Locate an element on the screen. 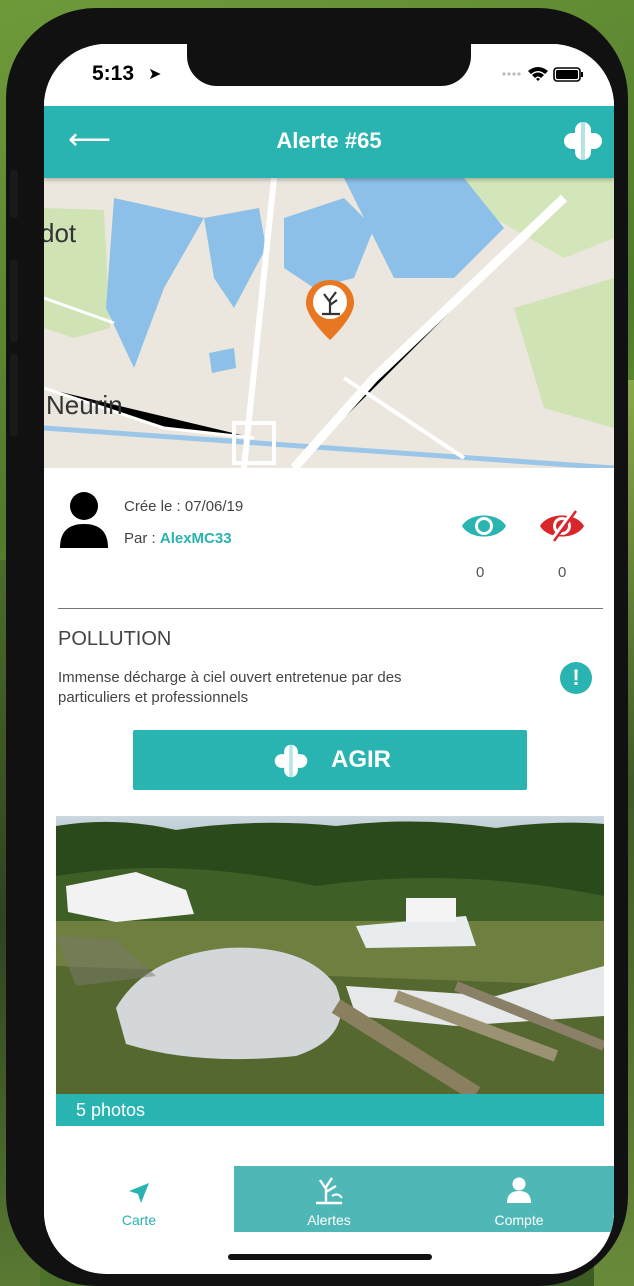 Image resolution: width=634 pixels, height=1286 pixels. user-icon is located at coordinates (519, 1190).